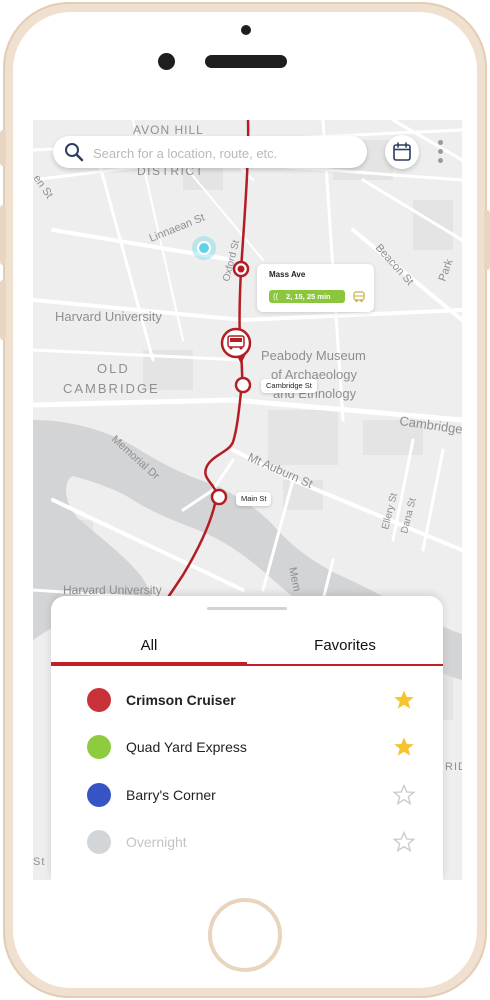  I want to click on tab-active-indicator, so click(149, 664).